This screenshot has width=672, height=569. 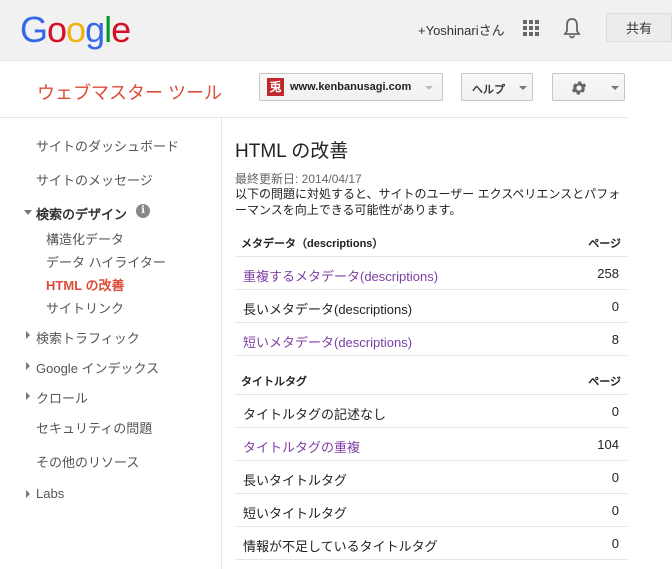 I want to click on short-title-label: 短いタイトルタグ, so click(x=295, y=513).